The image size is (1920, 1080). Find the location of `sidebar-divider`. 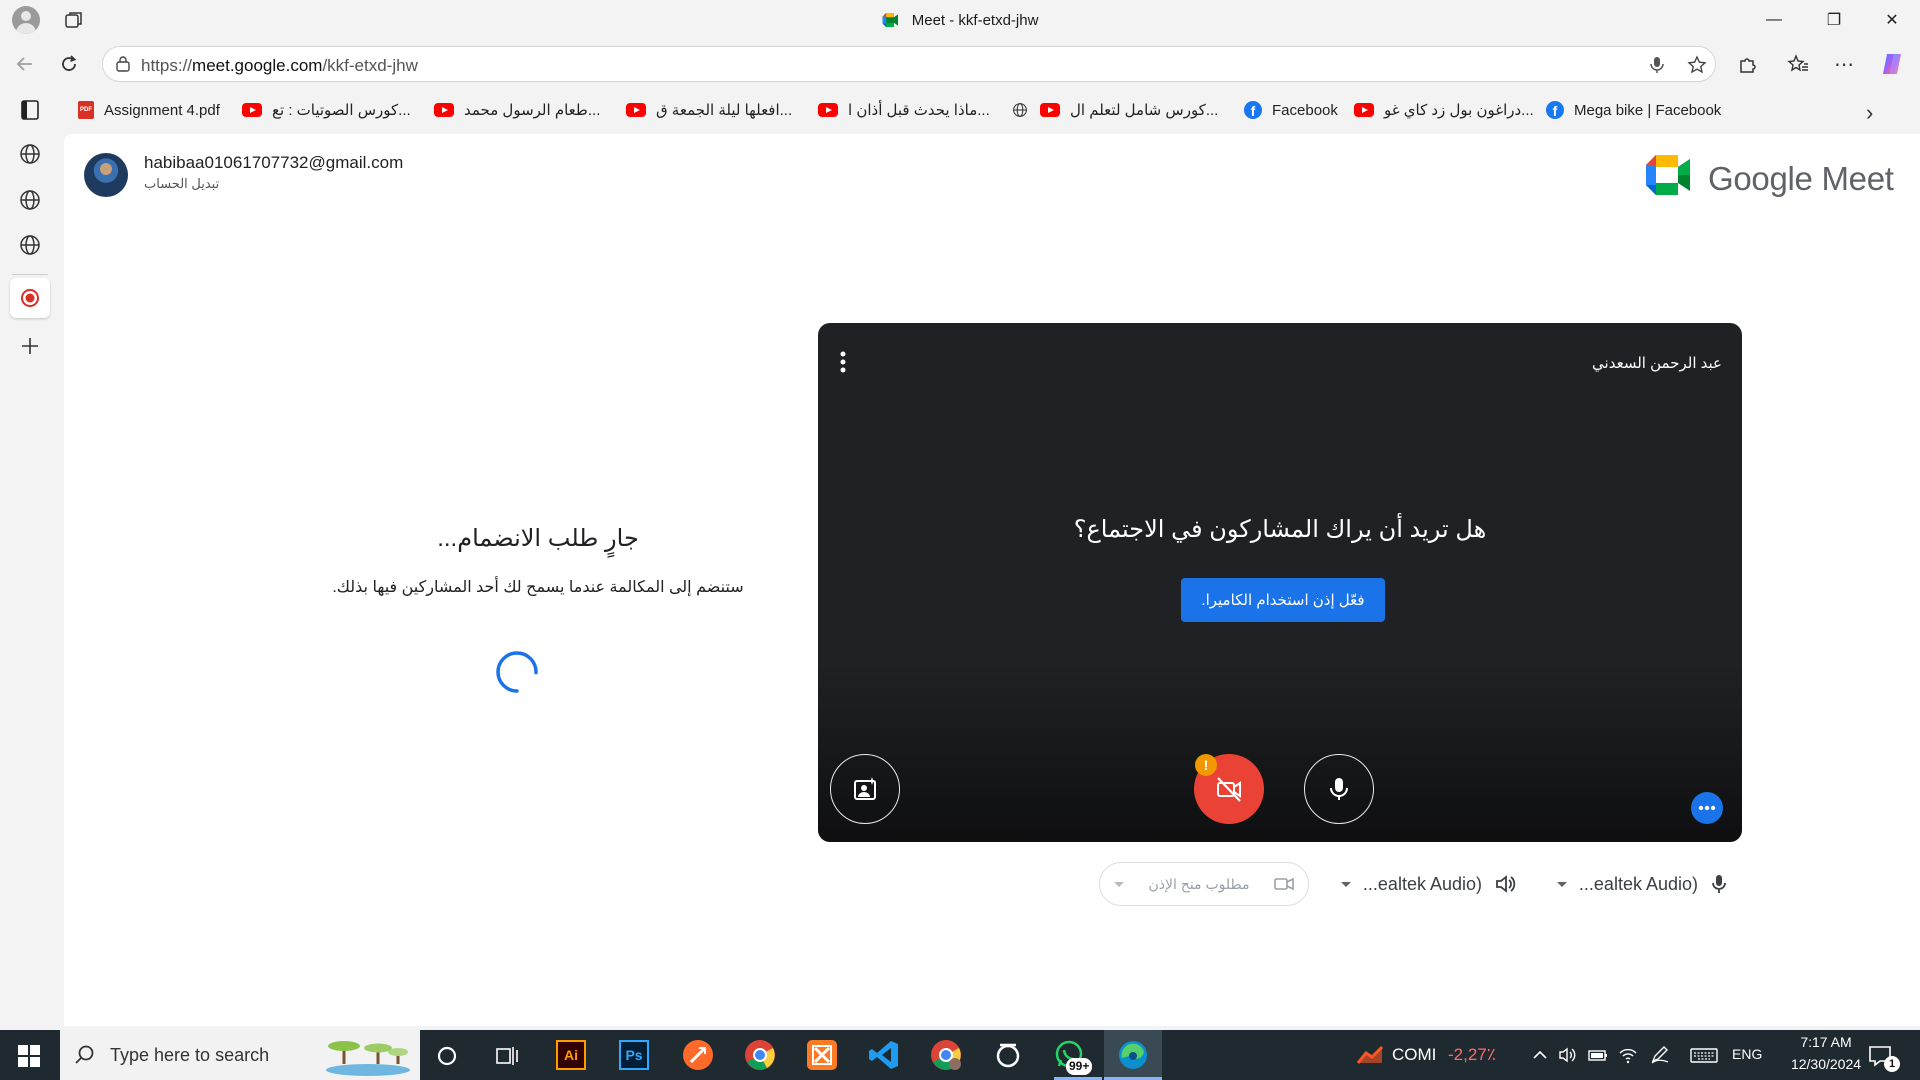

sidebar-divider is located at coordinates (30, 274).